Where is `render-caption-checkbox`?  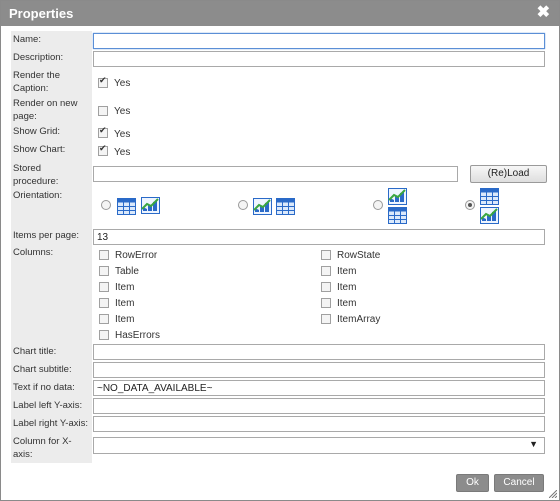 render-caption-checkbox is located at coordinates (103, 82).